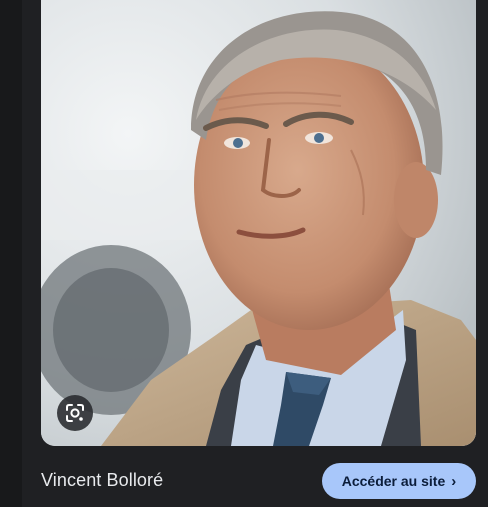 Image resolution: width=488 pixels, height=507 pixels. What do you see at coordinates (102, 480) in the screenshot?
I see `result-title: Vincent Bolloré` at bounding box center [102, 480].